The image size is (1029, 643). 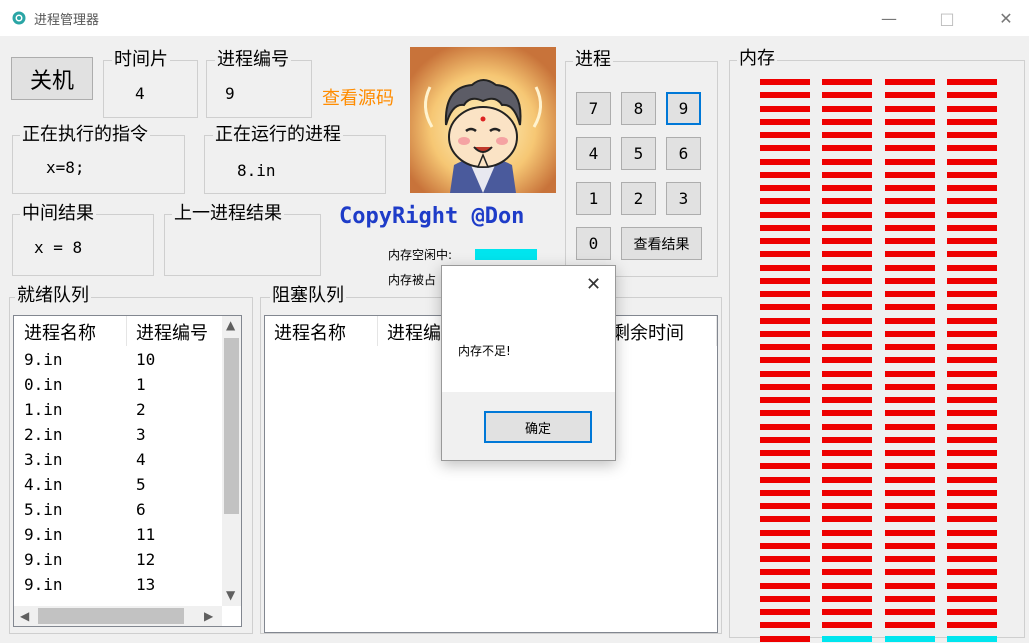 What do you see at coordinates (43, 434) in the screenshot?
I see `ready-row-name: 2.in` at bounding box center [43, 434].